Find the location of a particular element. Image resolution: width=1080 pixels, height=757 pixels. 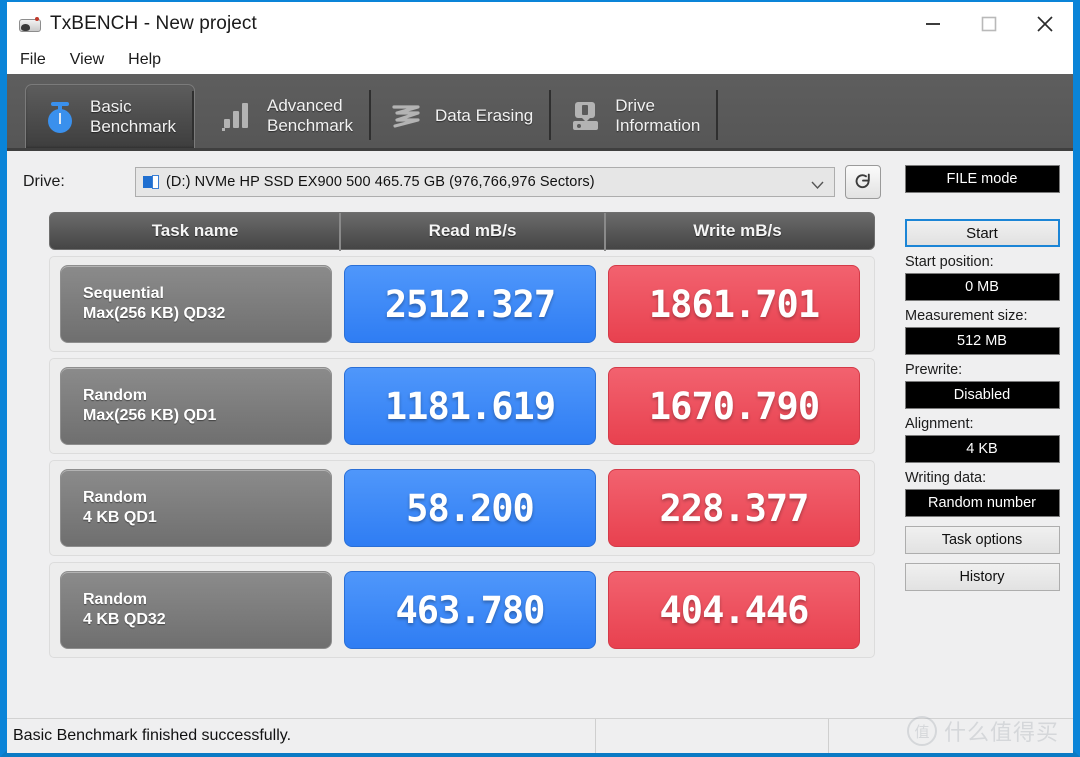

alignment-value: 4 KB is located at coordinates (982, 449).